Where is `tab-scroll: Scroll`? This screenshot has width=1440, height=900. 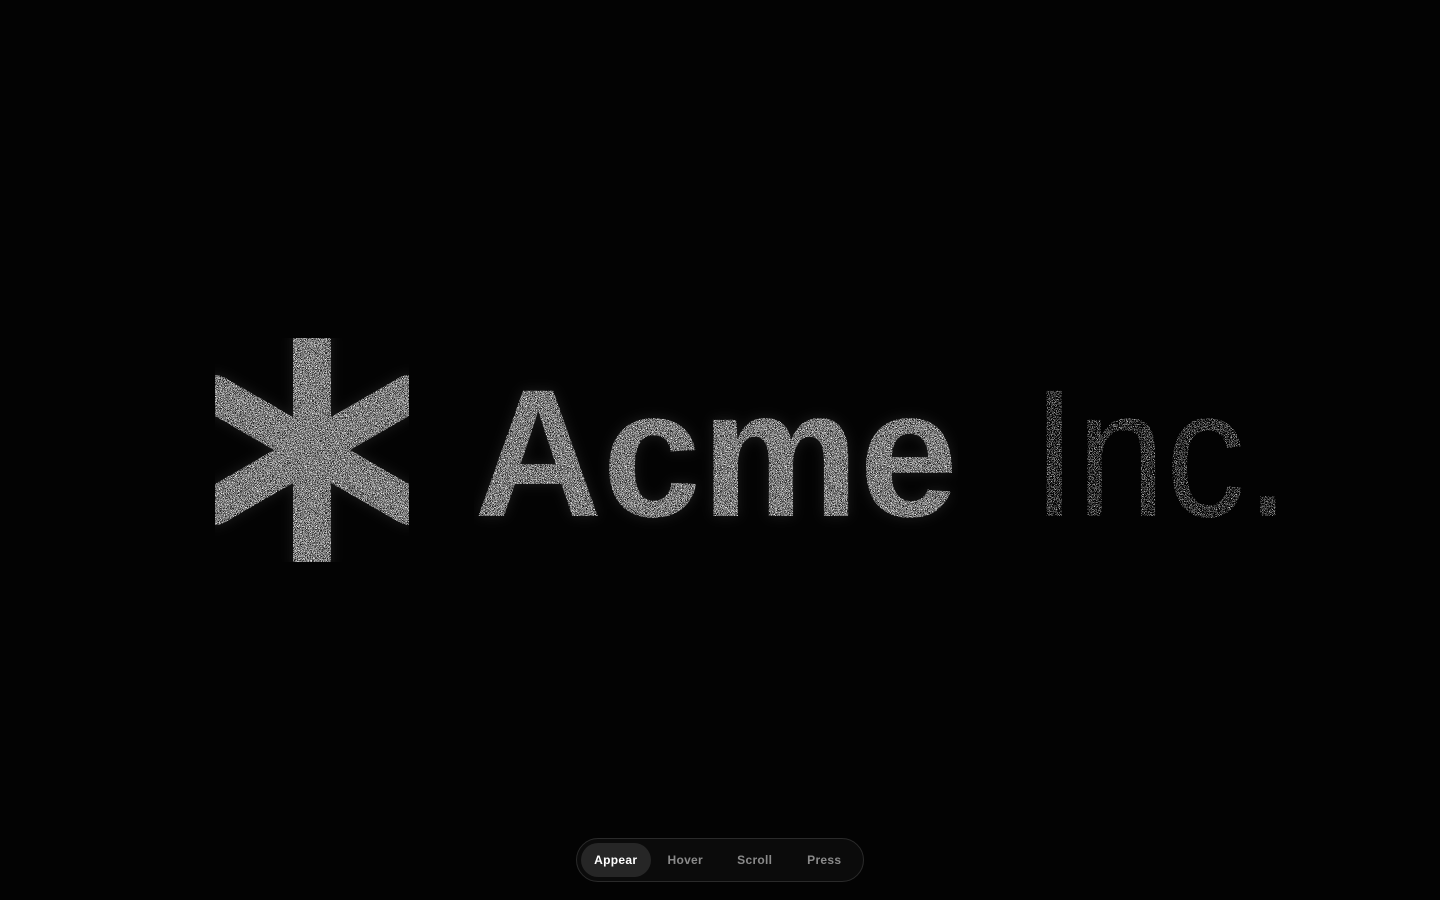
tab-scroll: Scroll is located at coordinates (755, 860).